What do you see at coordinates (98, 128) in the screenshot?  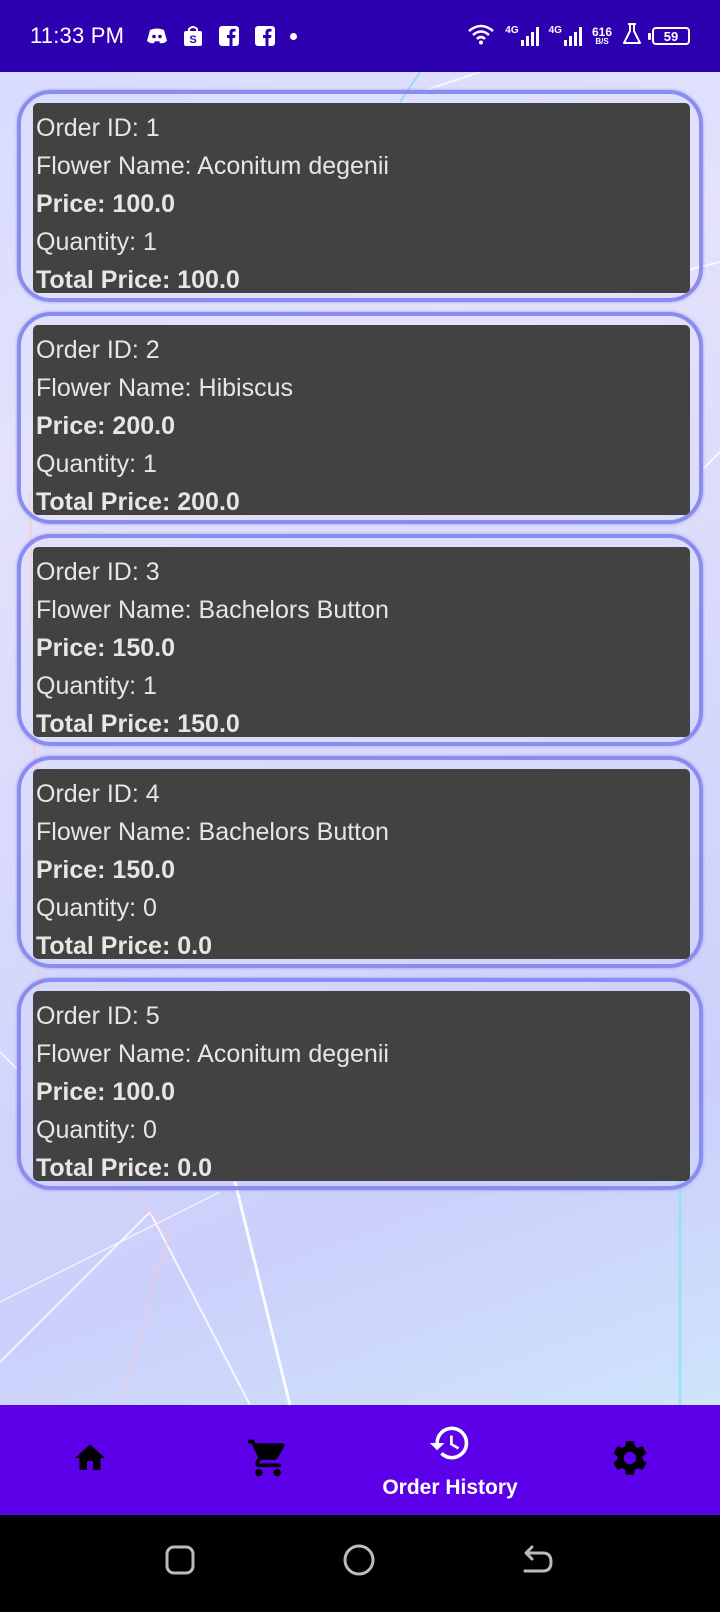 I see `order-id: Order ID: 1` at bounding box center [98, 128].